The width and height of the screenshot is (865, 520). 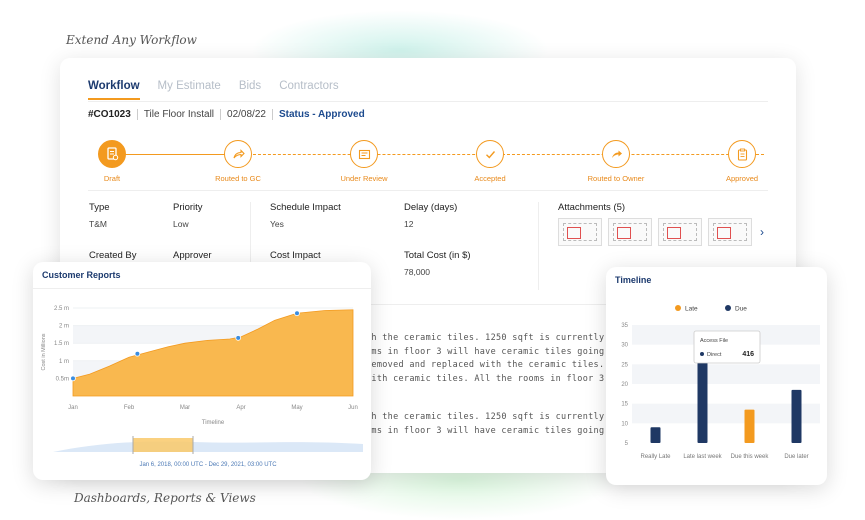 What do you see at coordinates (702, 457) in the screenshot?
I see `x-tick-label: Late last week` at bounding box center [702, 457].